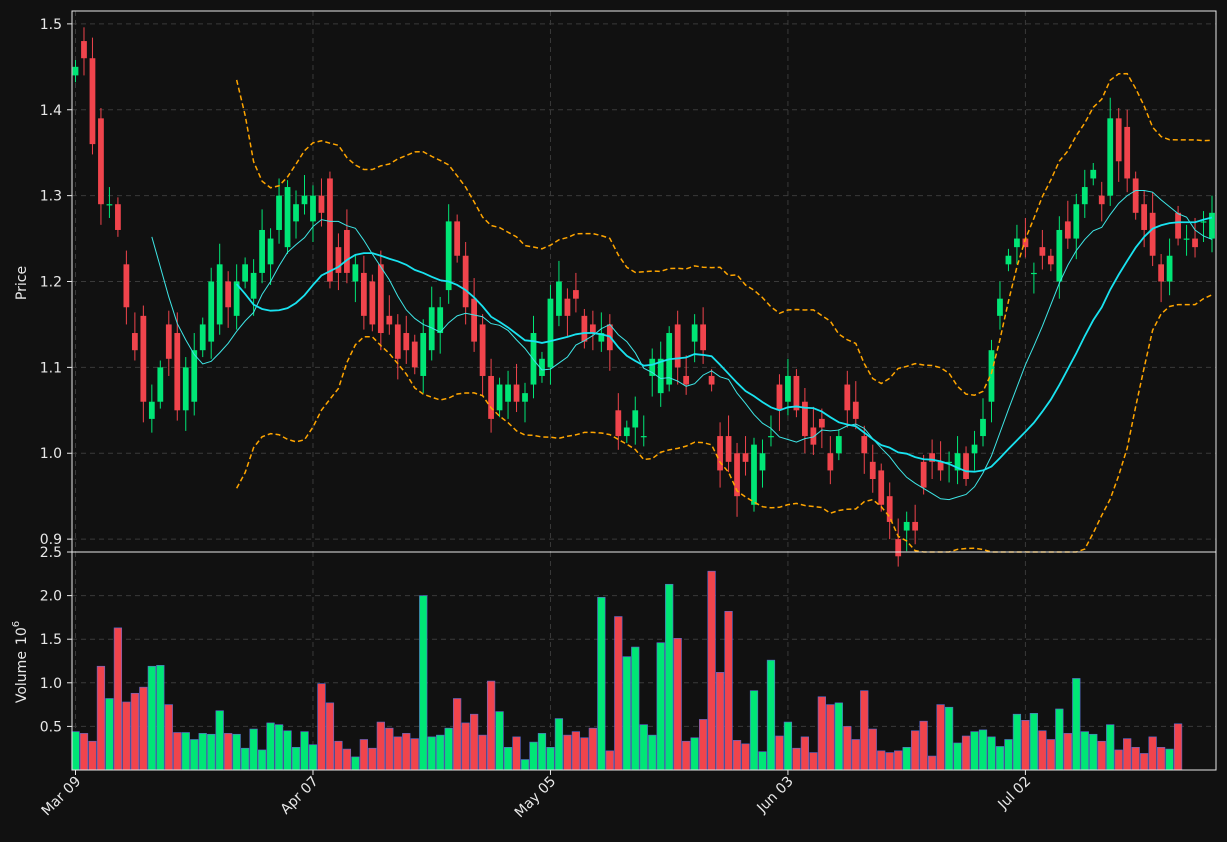 The height and width of the screenshot is (842, 1227). What do you see at coordinates (22, 636) in the screenshot?
I see `volume-label-base: 10` at bounding box center [22, 636].